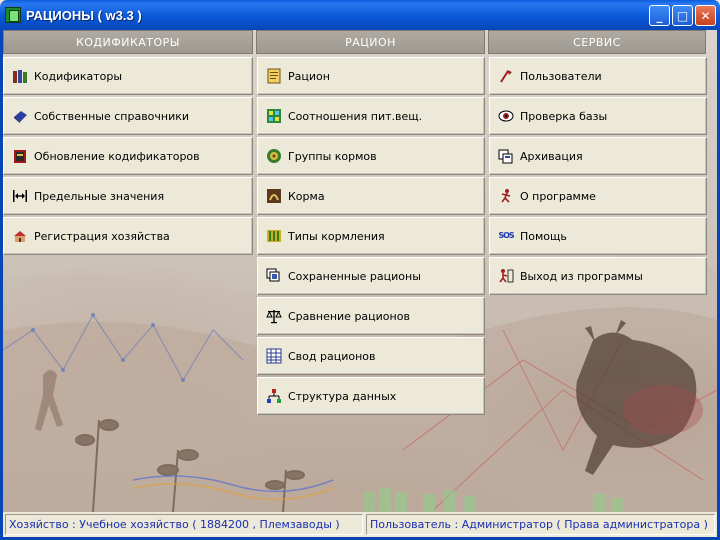  I want to click on exit-icon, so click(506, 276).